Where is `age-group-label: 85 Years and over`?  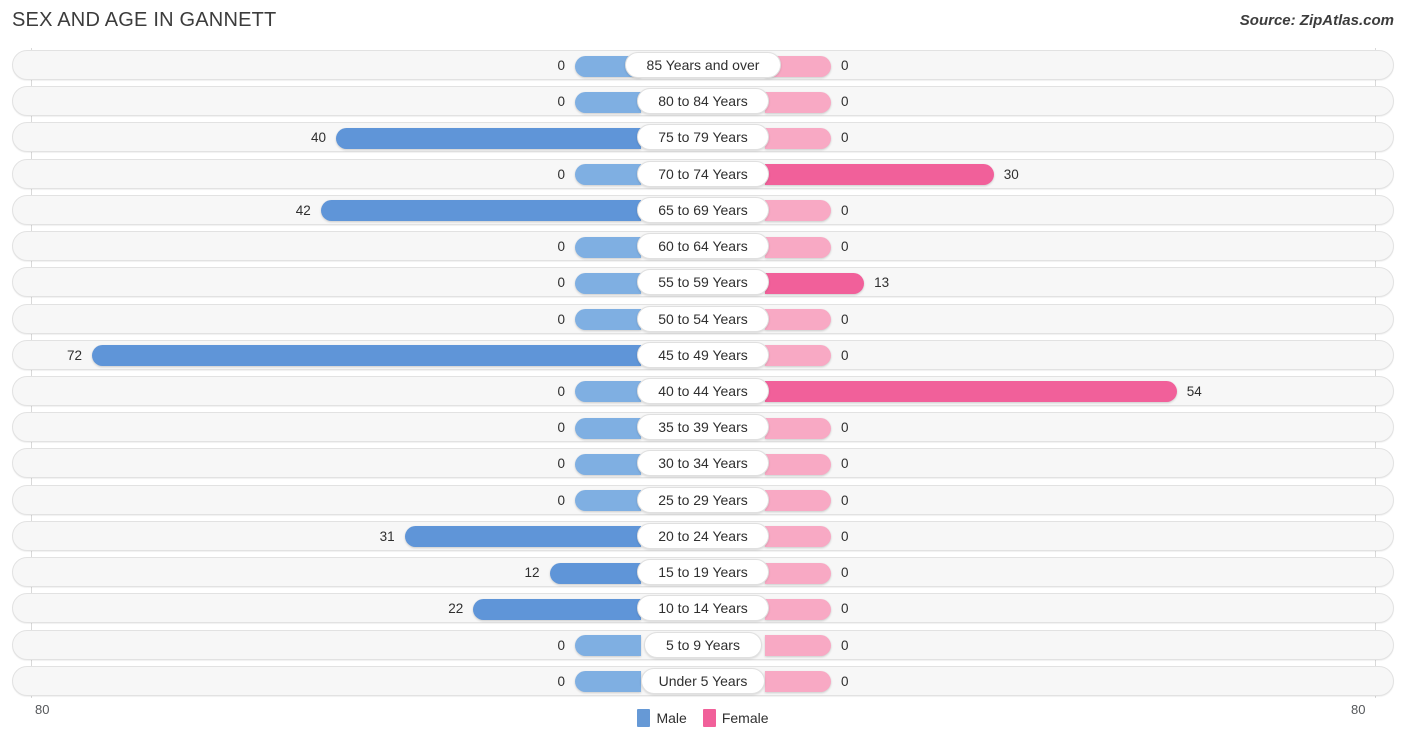 age-group-label: 85 Years and over is located at coordinates (703, 65).